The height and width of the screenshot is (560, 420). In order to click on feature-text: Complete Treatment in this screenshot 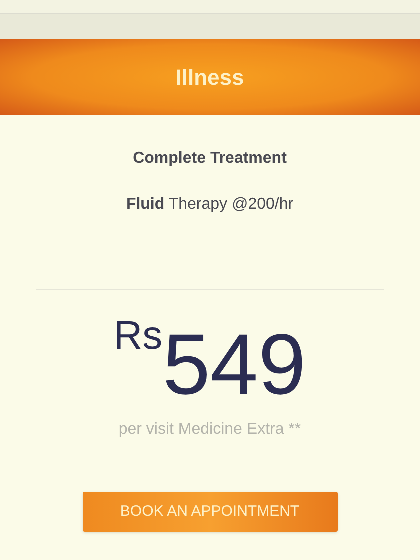, I will do `click(210, 159)`.